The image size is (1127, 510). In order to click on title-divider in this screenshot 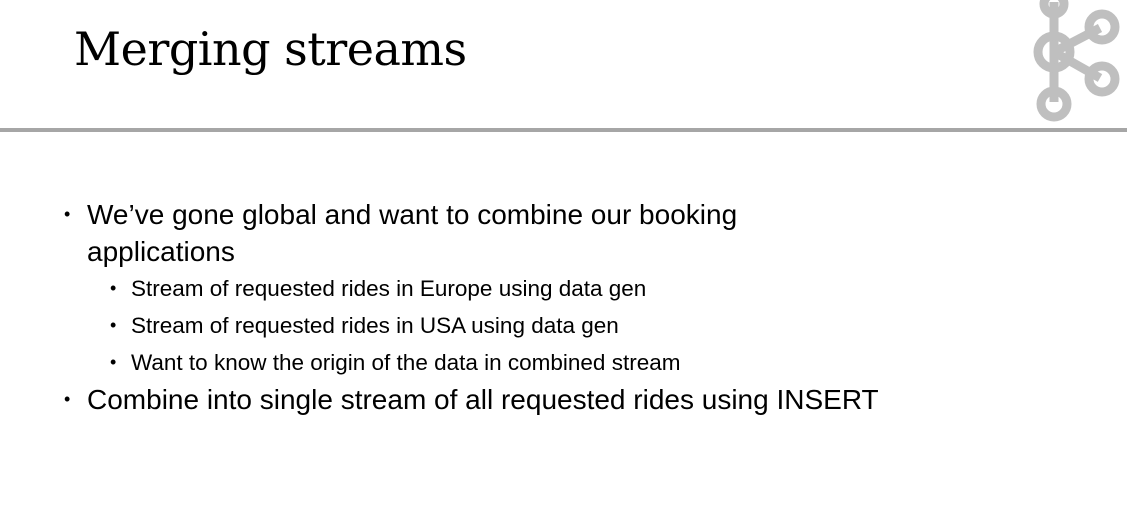, I will do `click(563, 130)`.